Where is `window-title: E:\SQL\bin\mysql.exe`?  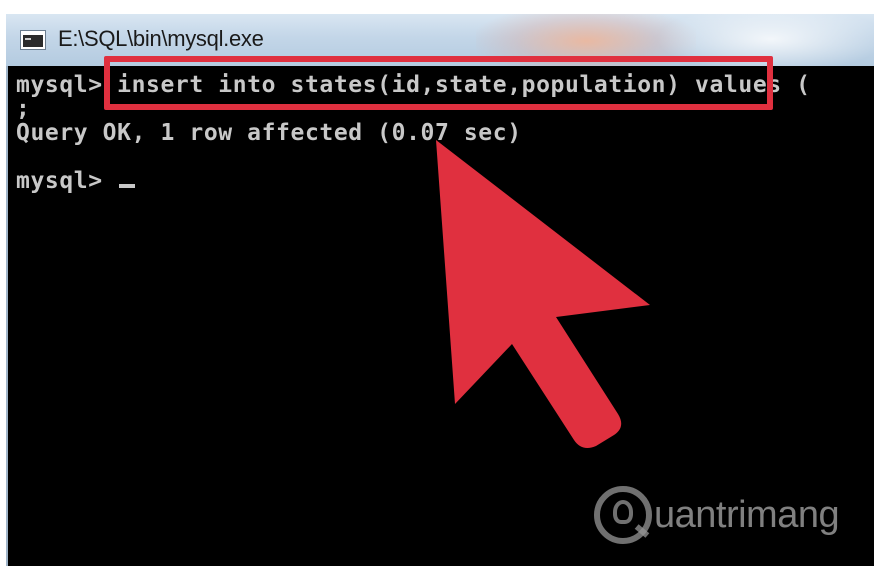 window-title: E:\SQL\bin\mysql.exe is located at coordinates (161, 38).